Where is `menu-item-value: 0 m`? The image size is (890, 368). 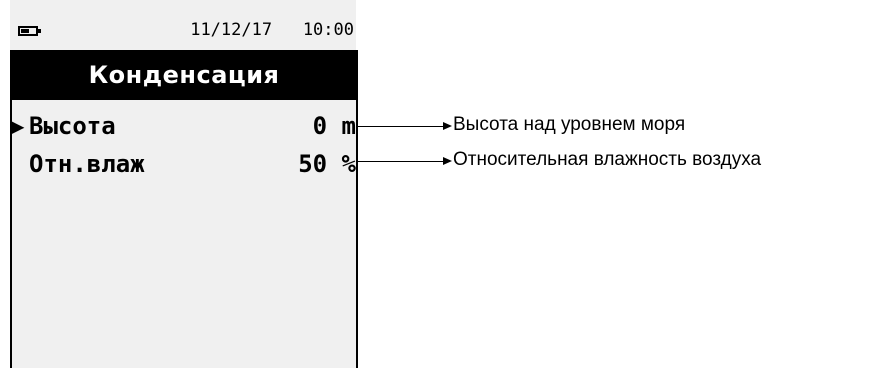
menu-item-value: 0 m is located at coordinates (334, 126).